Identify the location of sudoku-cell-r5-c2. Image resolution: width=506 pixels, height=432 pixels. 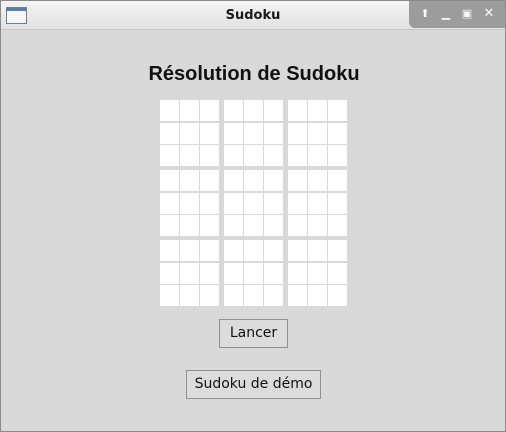
(189, 203).